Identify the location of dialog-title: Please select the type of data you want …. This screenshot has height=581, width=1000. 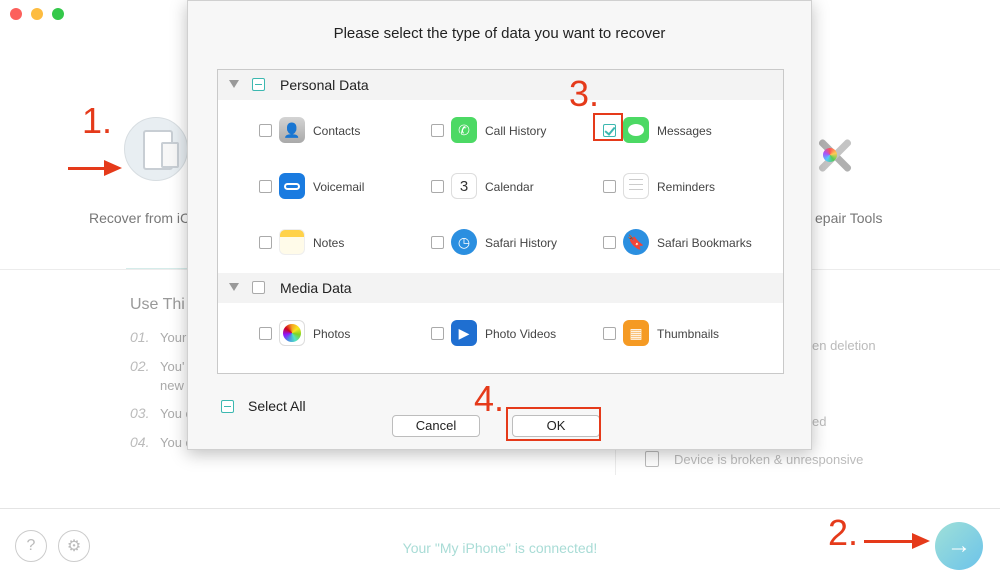
(499, 33).